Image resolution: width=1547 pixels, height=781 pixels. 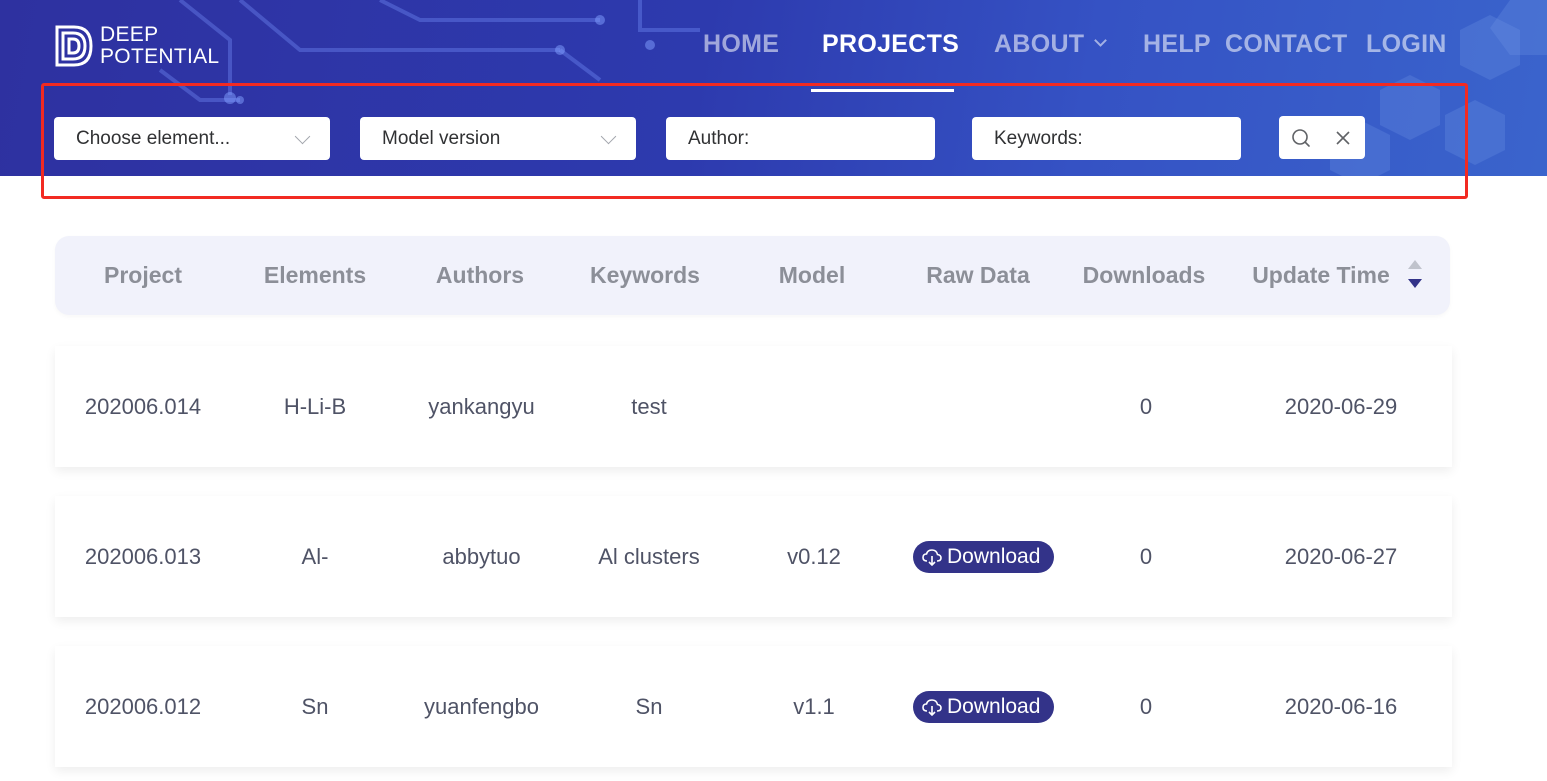 I want to click on nav-about-label: ABOUT, so click(x=1039, y=44).